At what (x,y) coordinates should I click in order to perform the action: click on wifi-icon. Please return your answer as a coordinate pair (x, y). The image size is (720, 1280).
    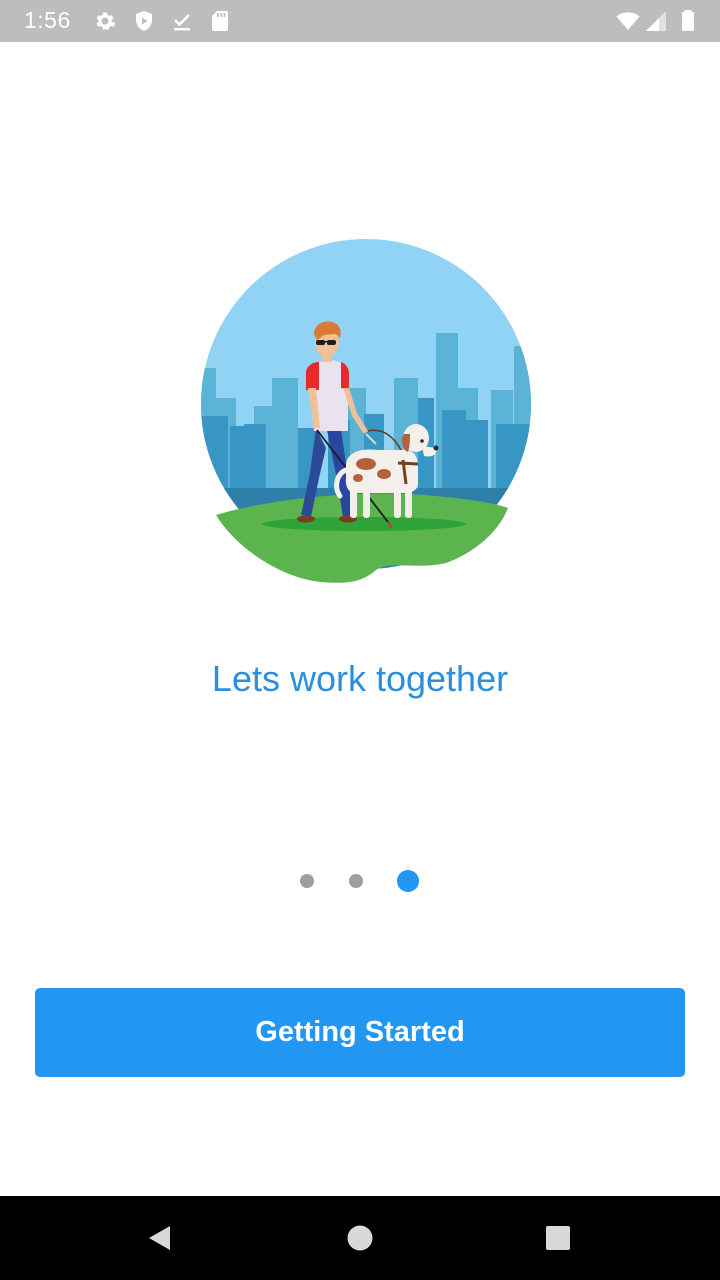
    Looking at the image, I should click on (628, 21).